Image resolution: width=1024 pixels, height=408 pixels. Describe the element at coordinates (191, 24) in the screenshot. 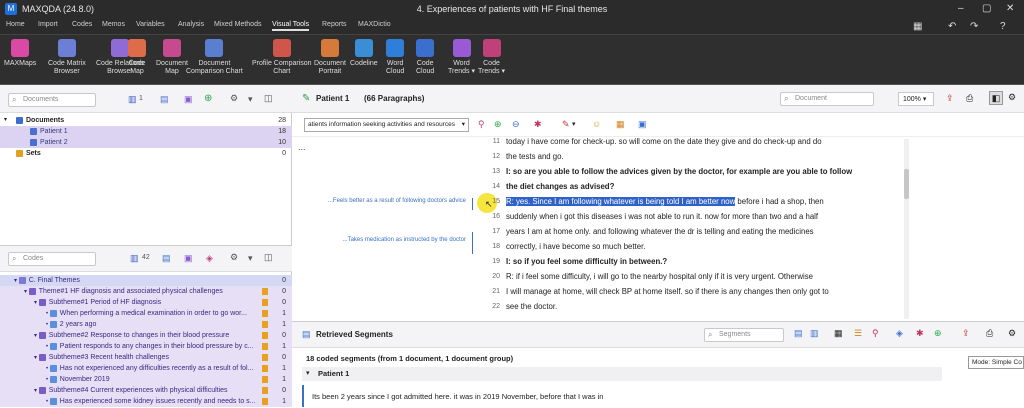

I see `menu-analysis: Analysis` at that location.